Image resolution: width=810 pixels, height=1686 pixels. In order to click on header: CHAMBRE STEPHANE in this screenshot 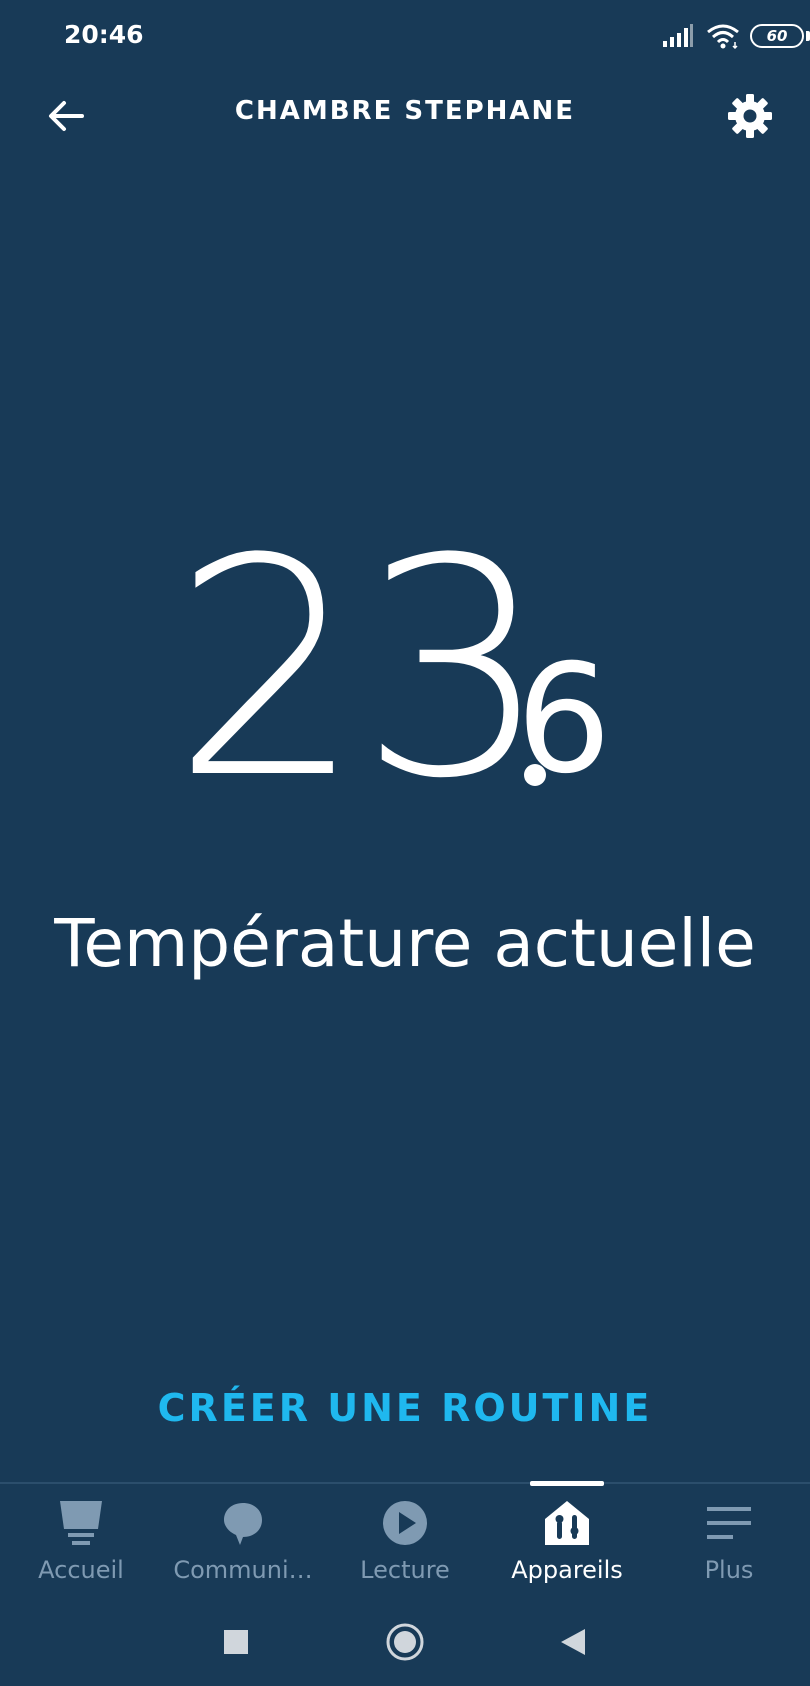, I will do `click(405, 114)`.